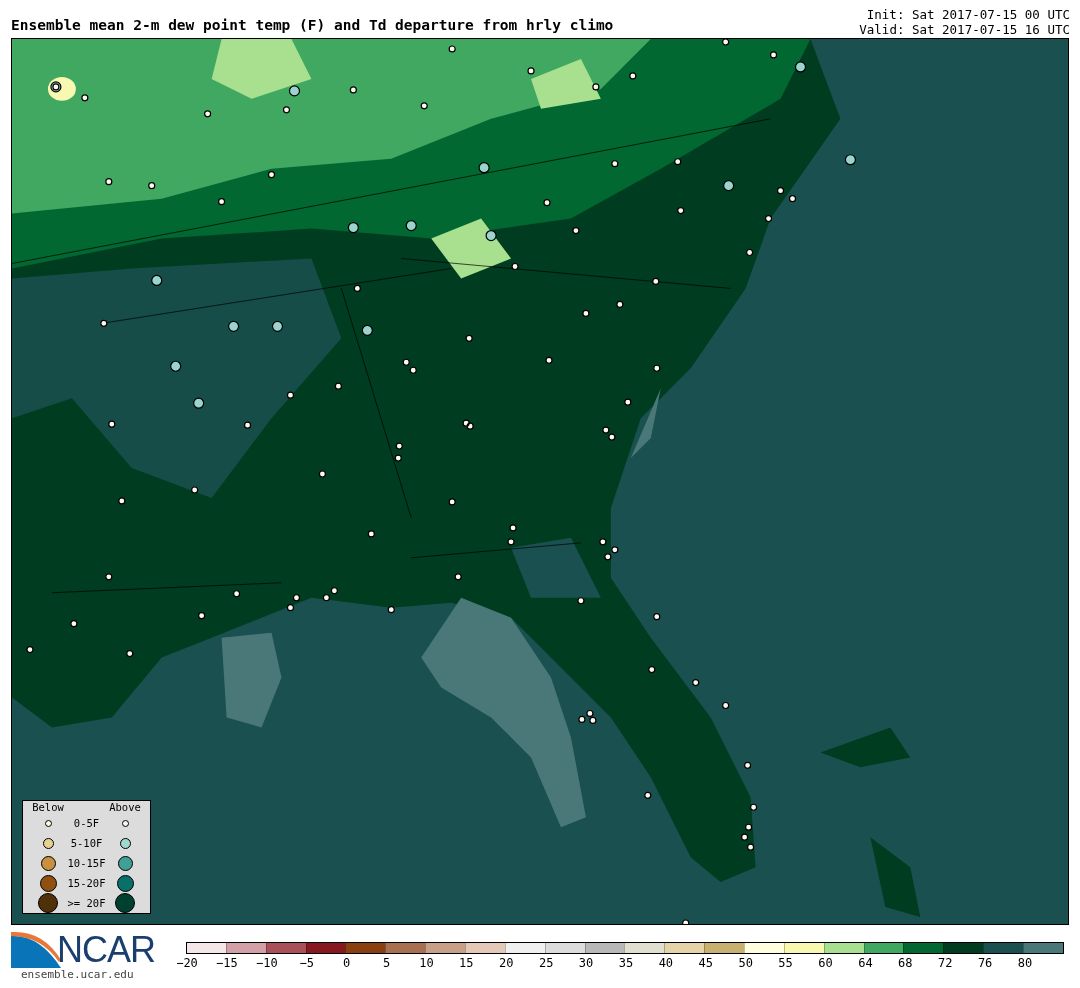 The image size is (1080, 988). Describe the element at coordinates (785, 963) in the screenshot. I see `tick-label: 55` at that location.